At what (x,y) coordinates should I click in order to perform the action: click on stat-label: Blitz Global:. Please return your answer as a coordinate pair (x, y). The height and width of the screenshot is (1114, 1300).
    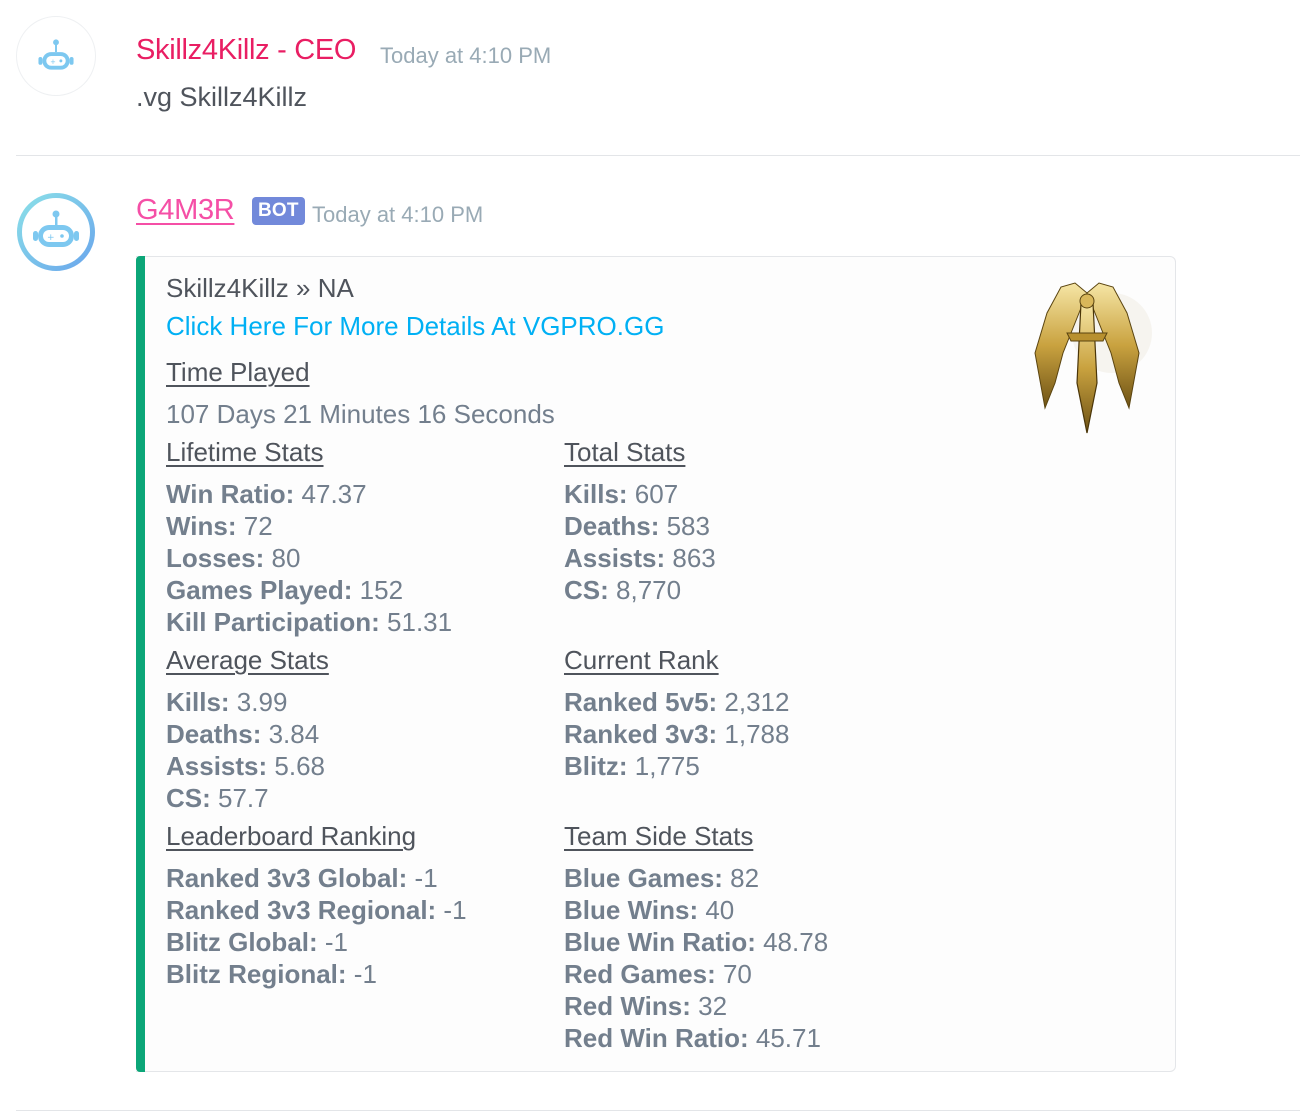
    Looking at the image, I should click on (242, 942).